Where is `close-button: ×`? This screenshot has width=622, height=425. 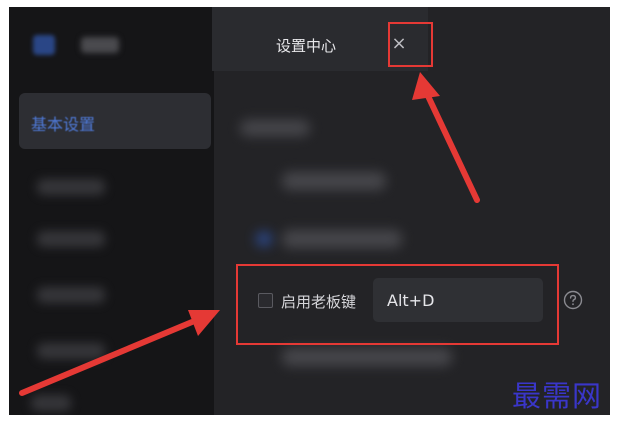
close-button: × is located at coordinates (399, 43).